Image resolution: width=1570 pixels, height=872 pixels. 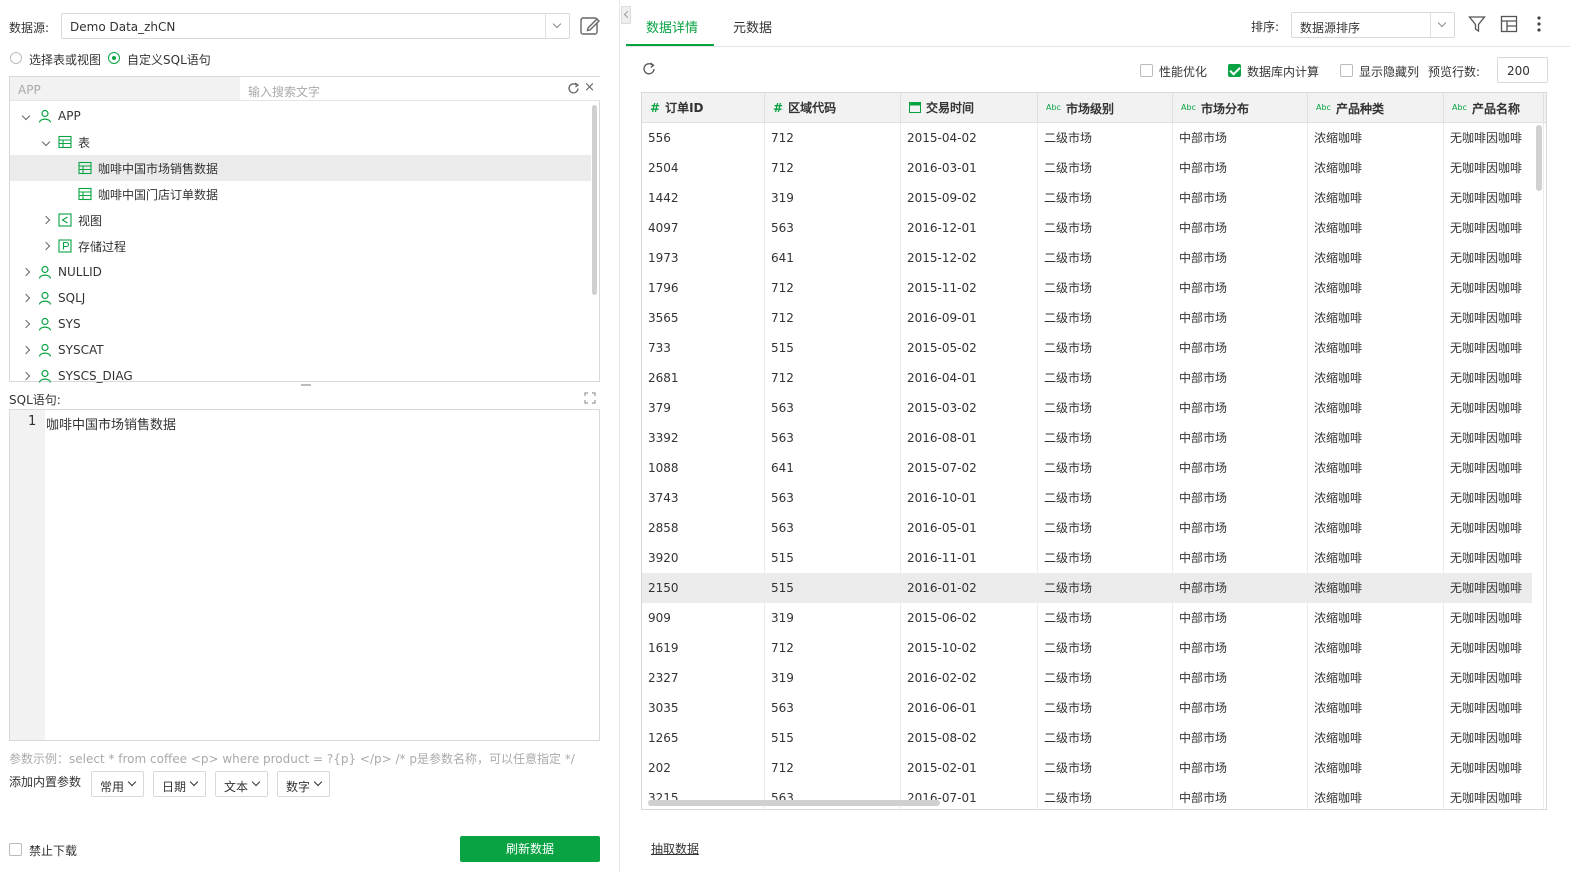 What do you see at coordinates (114, 58) in the screenshot?
I see `radio-custom-sql` at bounding box center [114, 58].